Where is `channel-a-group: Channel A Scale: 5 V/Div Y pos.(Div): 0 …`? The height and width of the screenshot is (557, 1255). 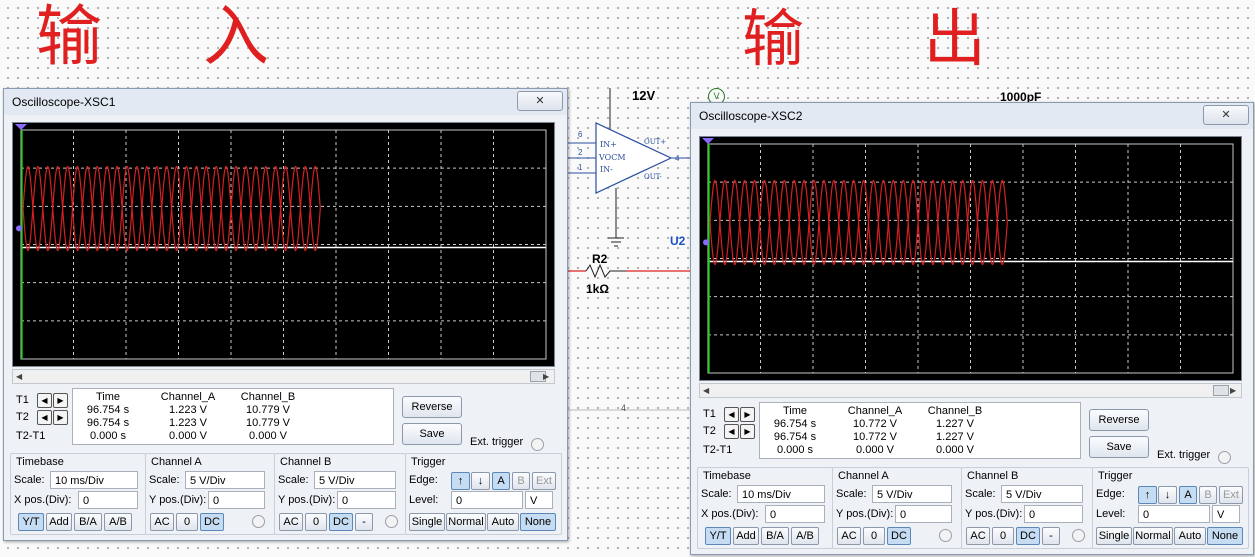 channel-a-group: Channel A Scale: 5 V/Div Y pos.(Div): 0 … is located at coordinates (210, 494).